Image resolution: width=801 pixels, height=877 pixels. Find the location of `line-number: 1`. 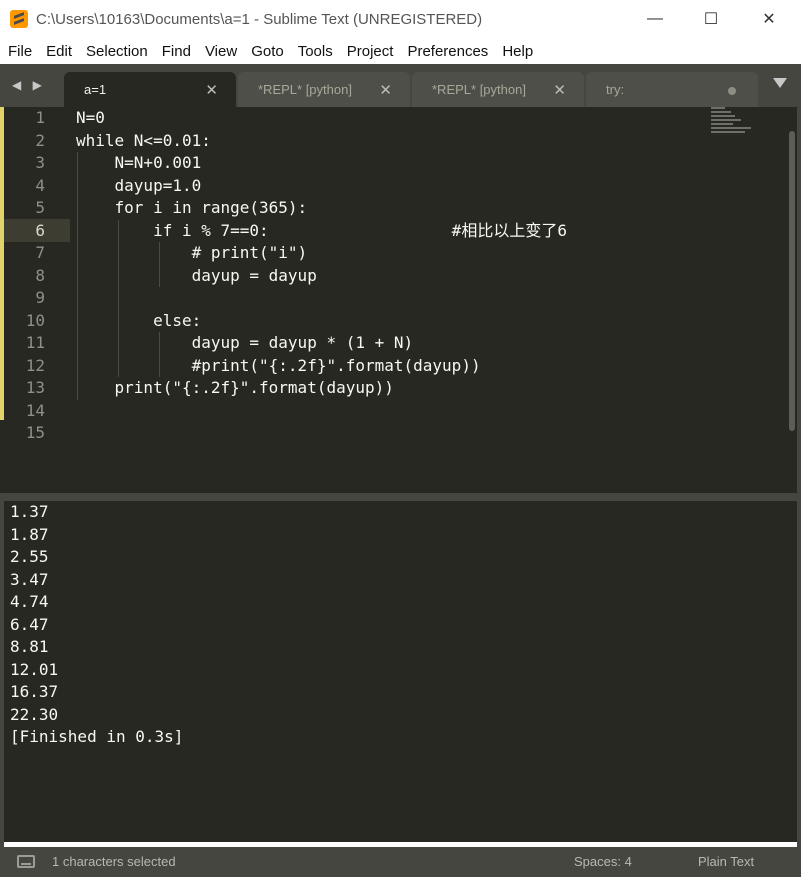

line-number: 1 is located at coordinates (40, 117).